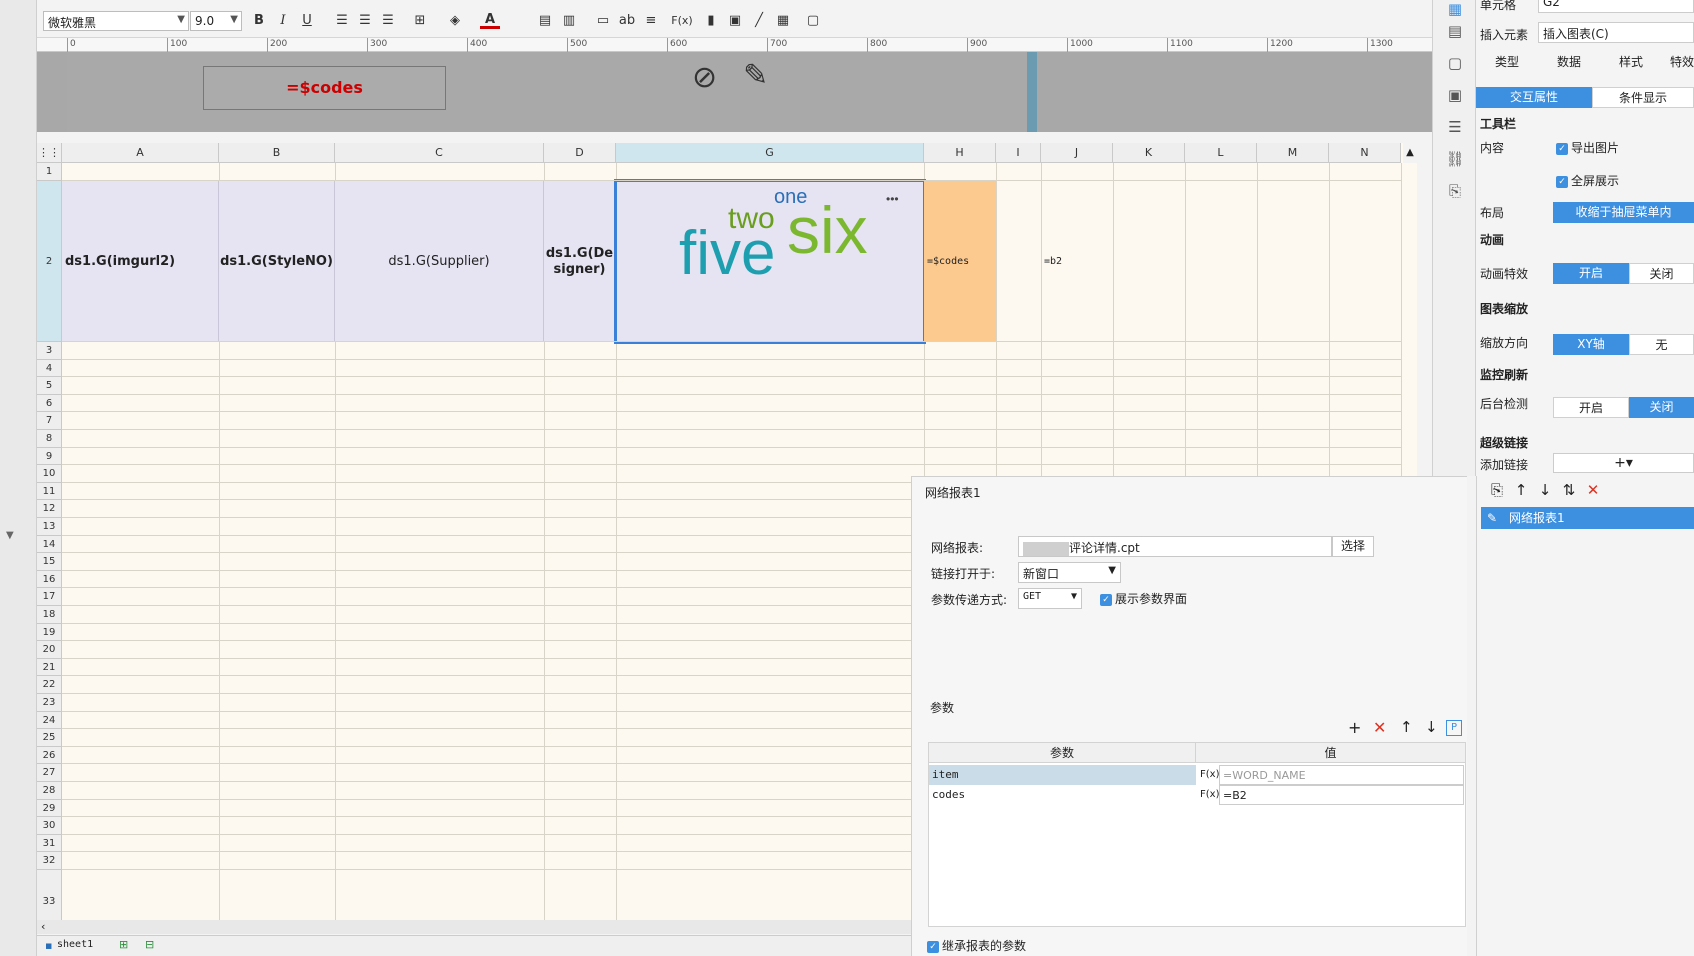 This screenshot has height=956, width=1694. I want to click on show-params-checkbox: ✓ 展示参数界面, so click(1143, 598).